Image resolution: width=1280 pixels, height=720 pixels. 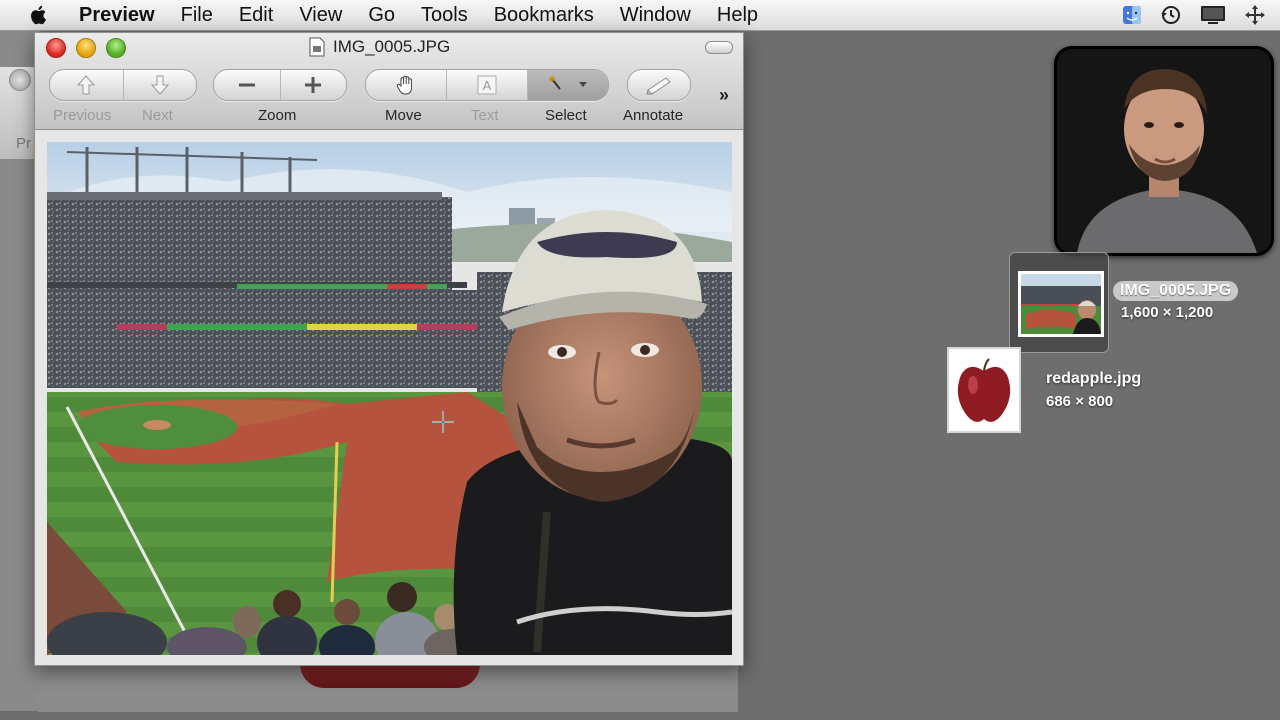 I want to click on menu-file: File, so click(x=197, y=15).